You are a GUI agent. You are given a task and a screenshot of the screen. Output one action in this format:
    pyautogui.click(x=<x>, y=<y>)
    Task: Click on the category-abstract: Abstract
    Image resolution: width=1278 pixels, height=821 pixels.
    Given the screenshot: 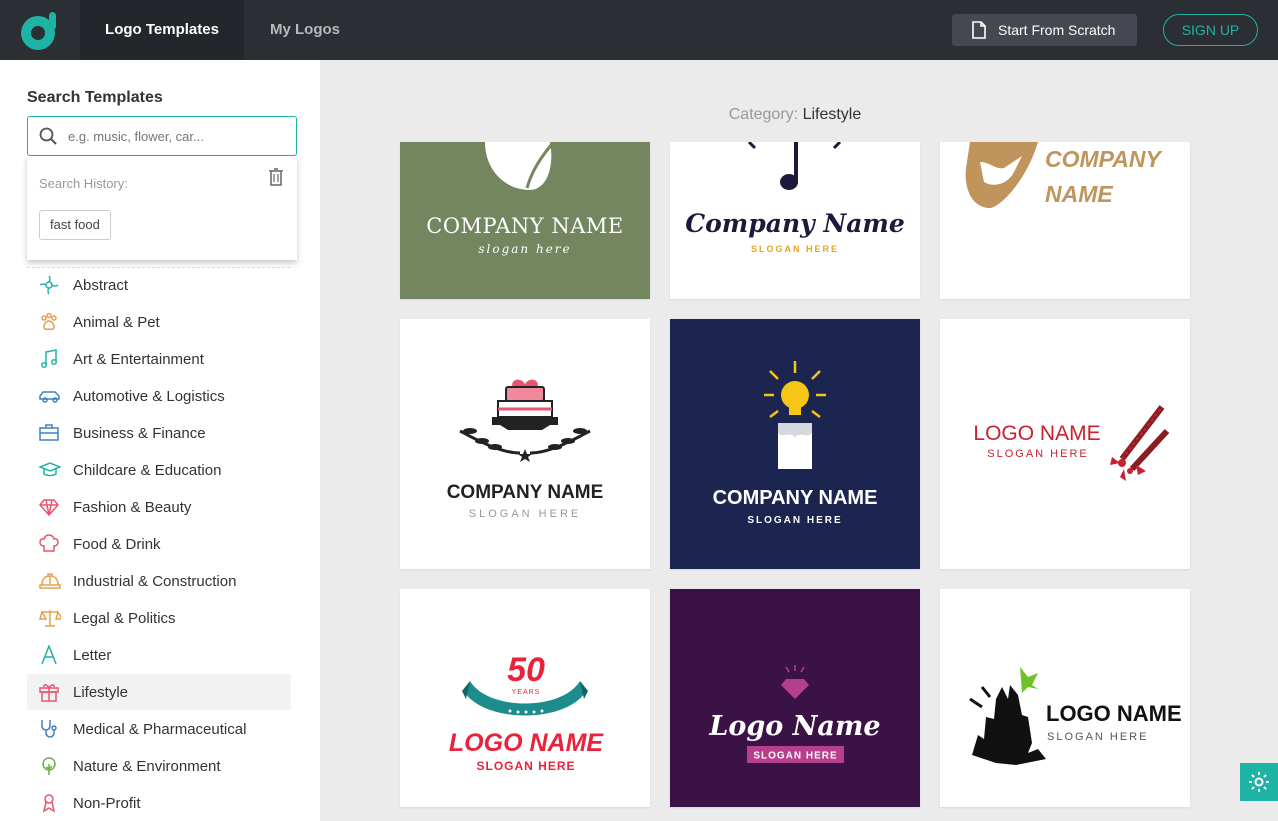 What is the action you would take?
    pyautogui.click(x=159, y=285)
    